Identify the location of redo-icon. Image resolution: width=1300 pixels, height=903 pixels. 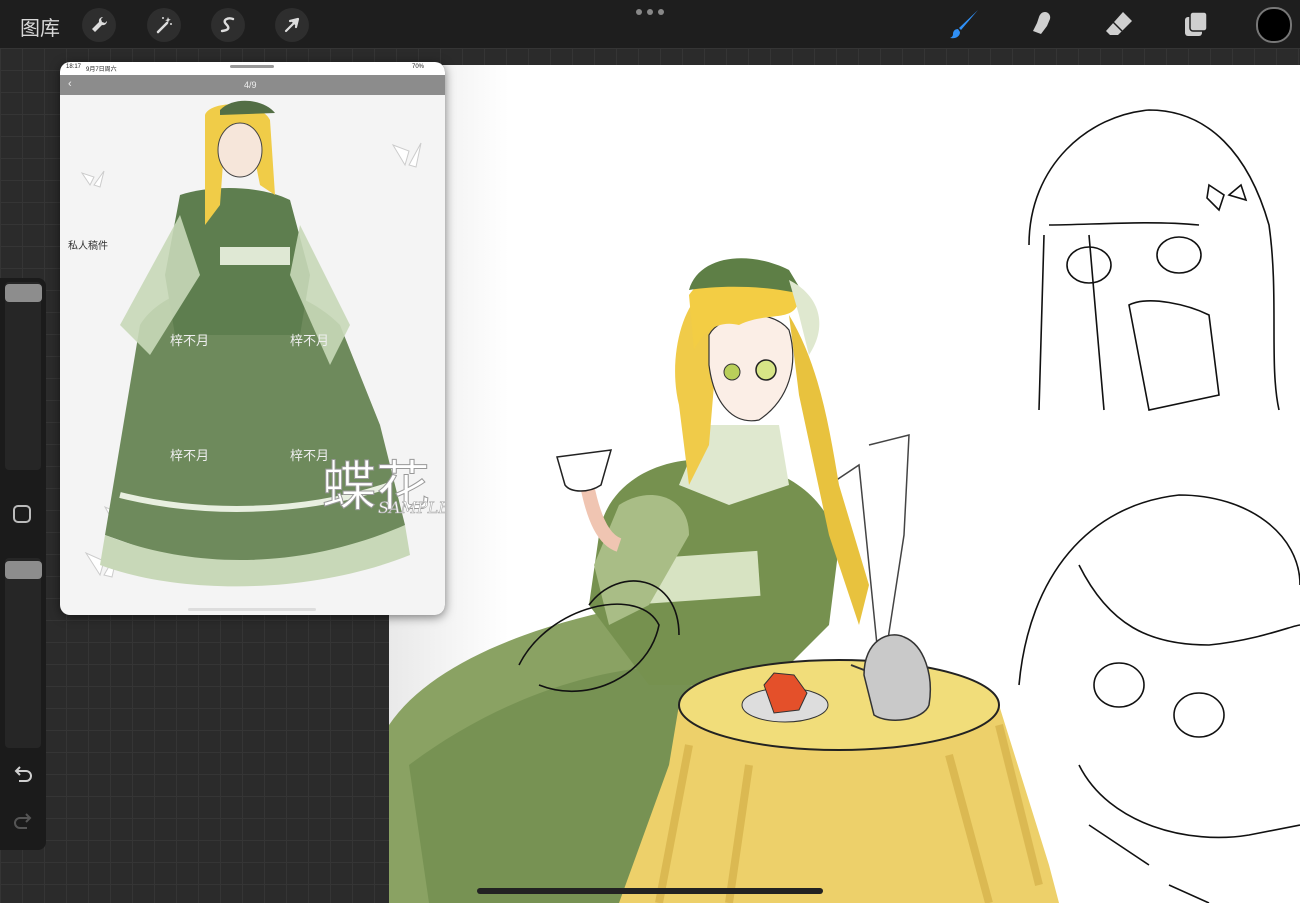
(23, 822).